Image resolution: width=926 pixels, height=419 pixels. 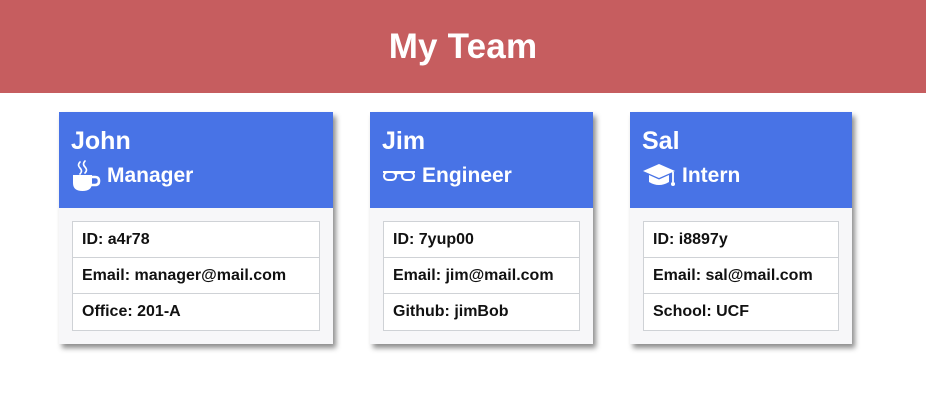 What do you see at coordinates (659, 176) in the screenshot?
I see `graduation-cap-icon` at bounding box center [659, 176].